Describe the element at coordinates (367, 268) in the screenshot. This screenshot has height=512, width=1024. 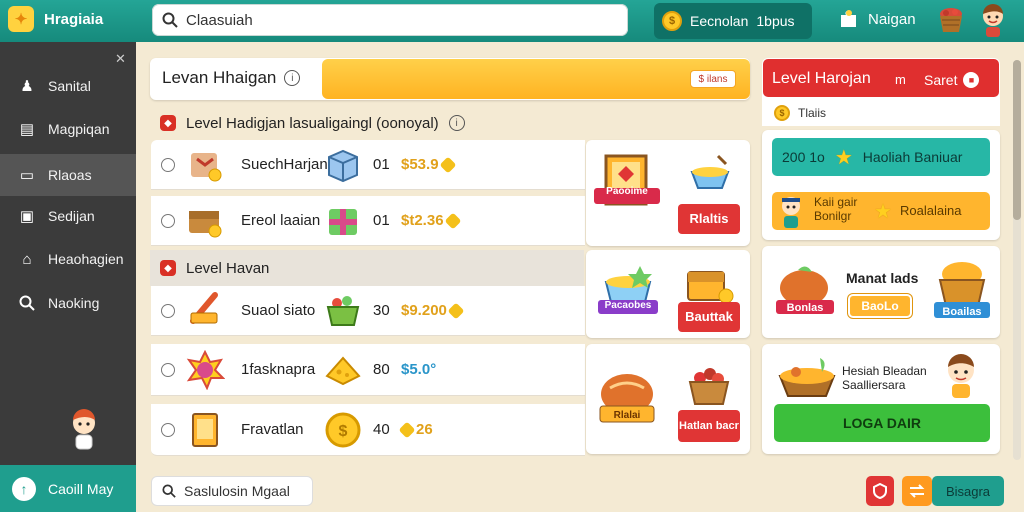
I see `section-header: ◆ Level Havan` at that location.